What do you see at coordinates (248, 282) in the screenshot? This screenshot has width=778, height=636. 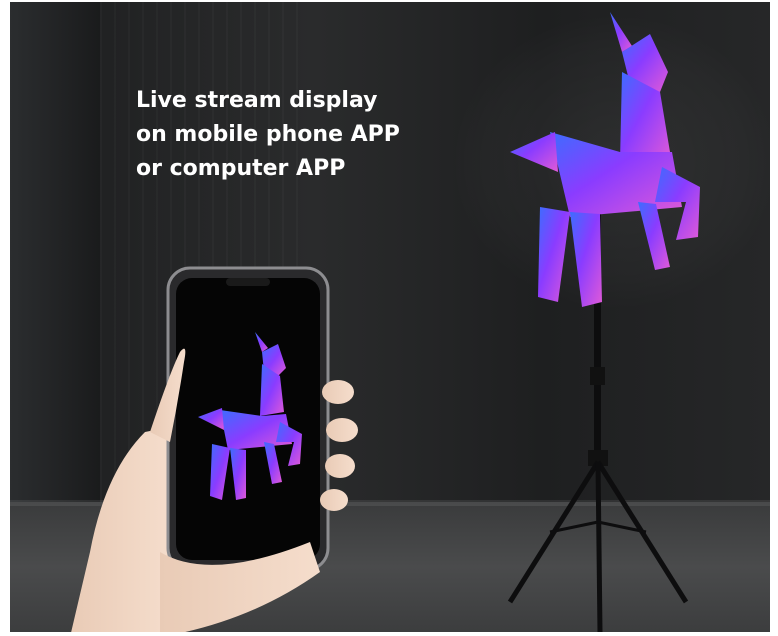 I see `phone-notch` at bounding box center [248, 282].